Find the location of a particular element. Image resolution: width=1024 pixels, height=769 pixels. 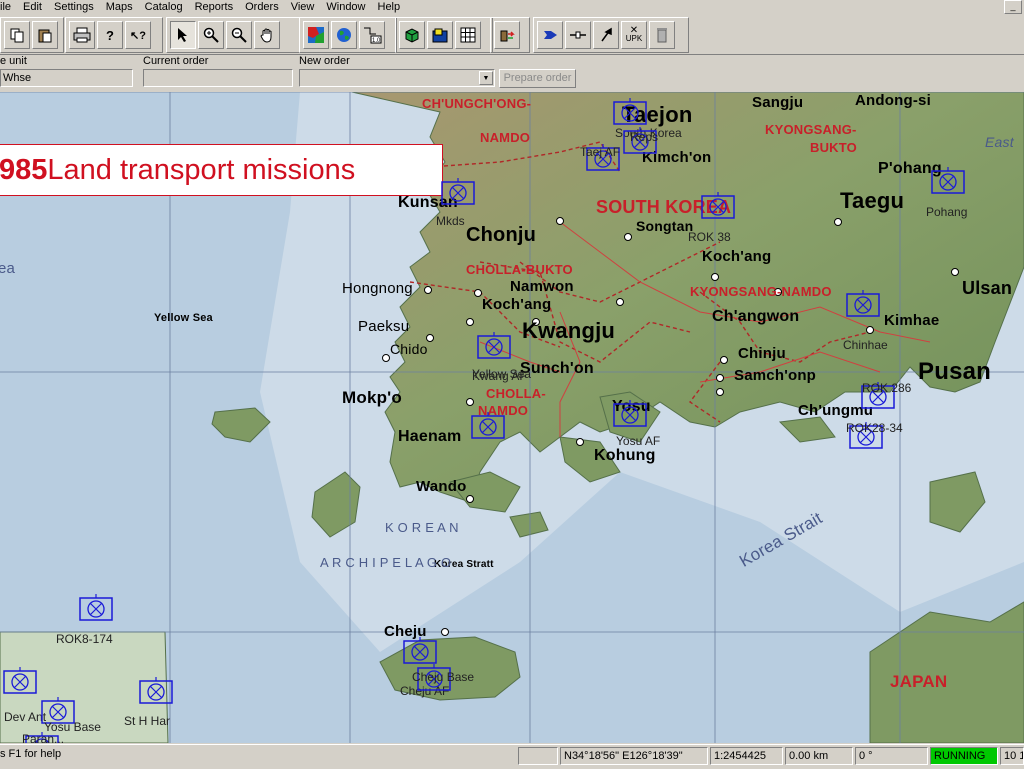

minimize-button: _ is located at coordinates (1013, 7).